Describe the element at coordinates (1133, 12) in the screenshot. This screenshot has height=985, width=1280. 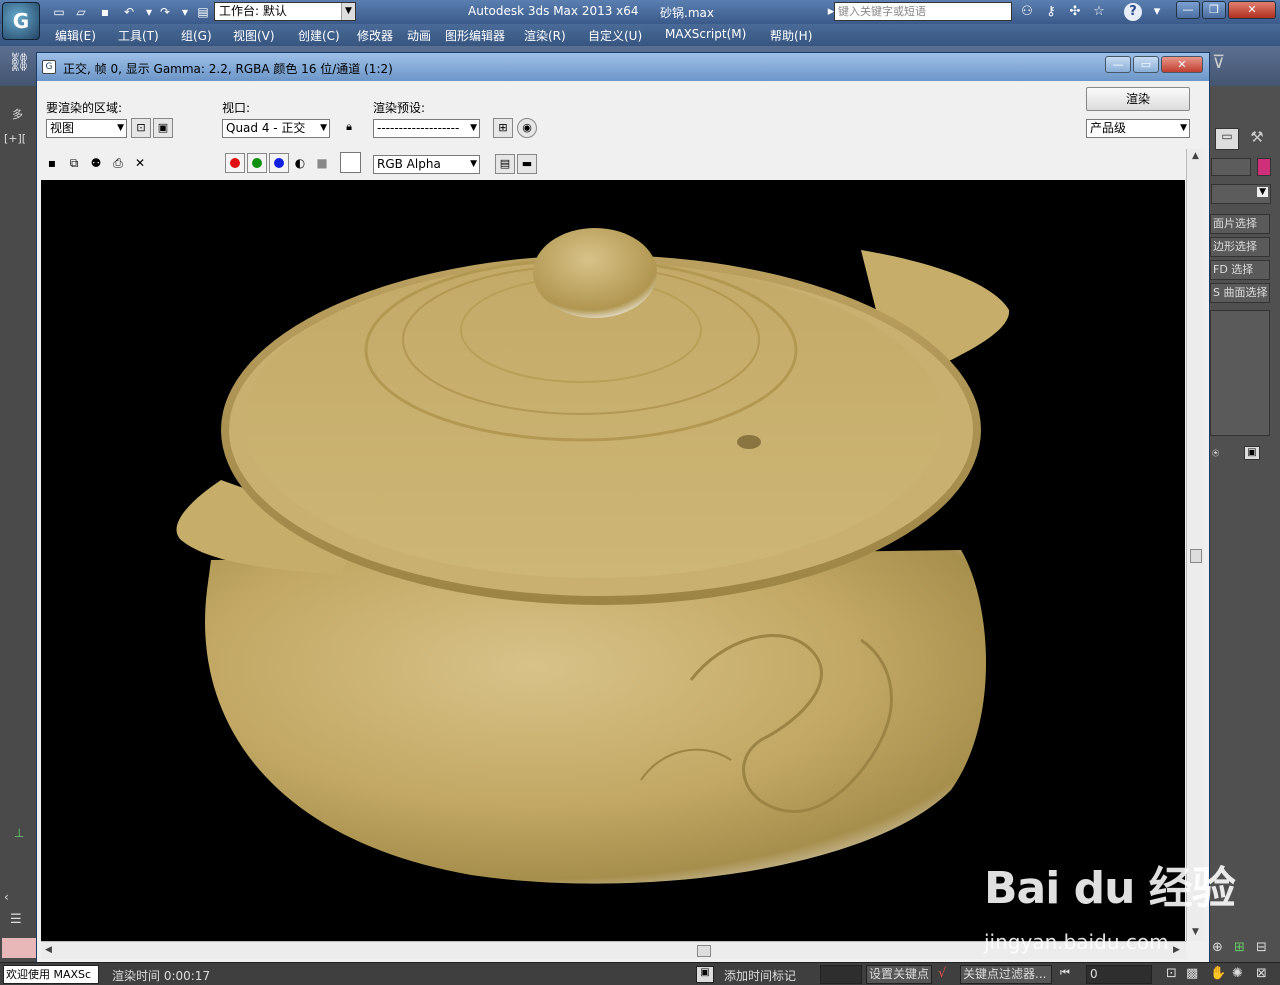
I see `help-icon: ?` at that location.